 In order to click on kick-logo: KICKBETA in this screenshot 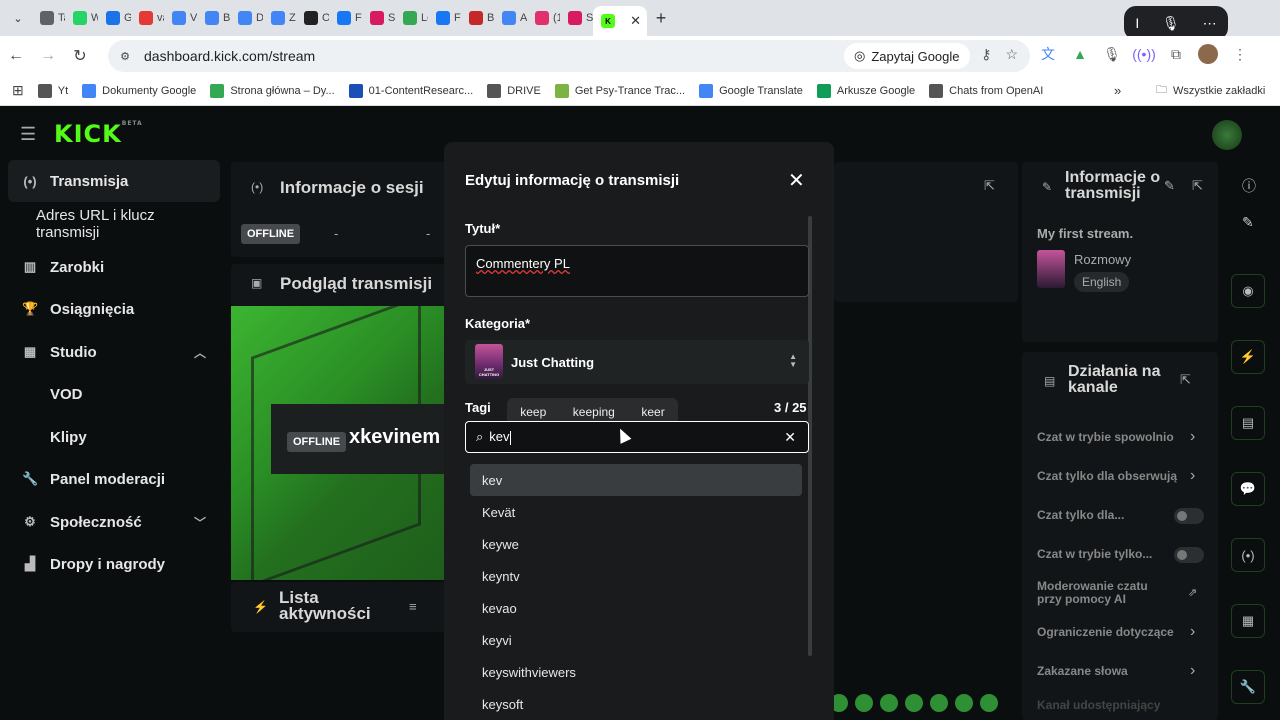, I will do `click(98, 134)`.